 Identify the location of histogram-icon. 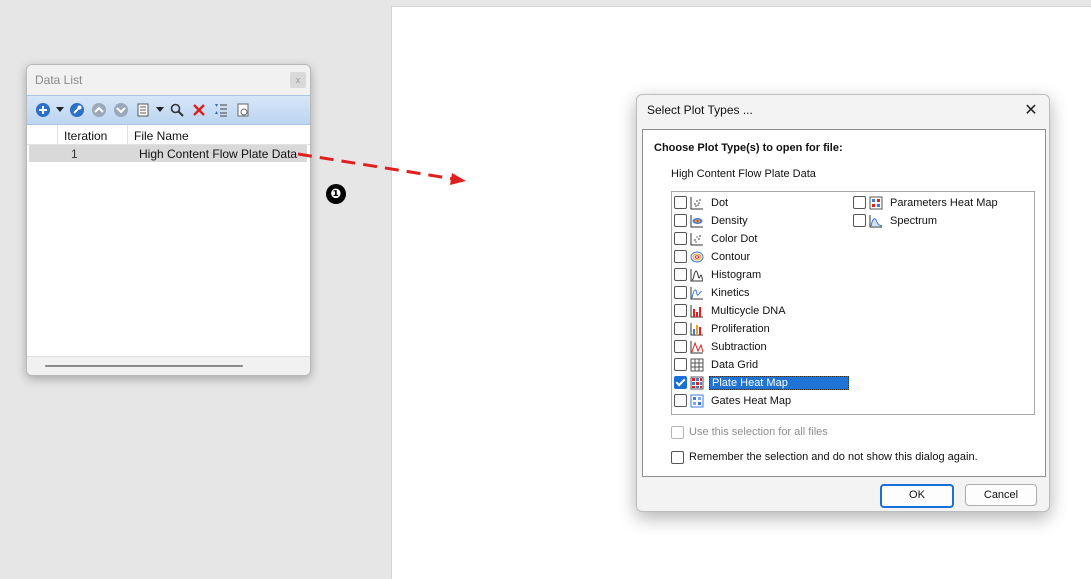
(697, 274).